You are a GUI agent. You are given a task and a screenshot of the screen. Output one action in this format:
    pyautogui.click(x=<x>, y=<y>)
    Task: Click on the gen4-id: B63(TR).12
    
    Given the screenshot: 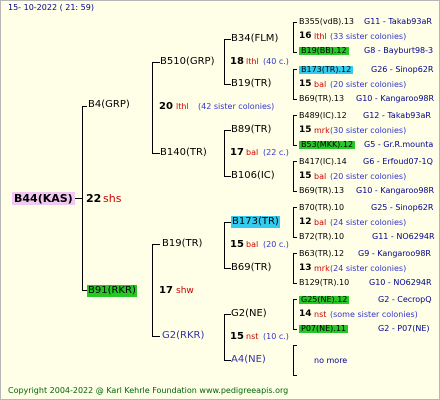 What is the action you would take?
    pyautogui.click(x=321, y=254)
    